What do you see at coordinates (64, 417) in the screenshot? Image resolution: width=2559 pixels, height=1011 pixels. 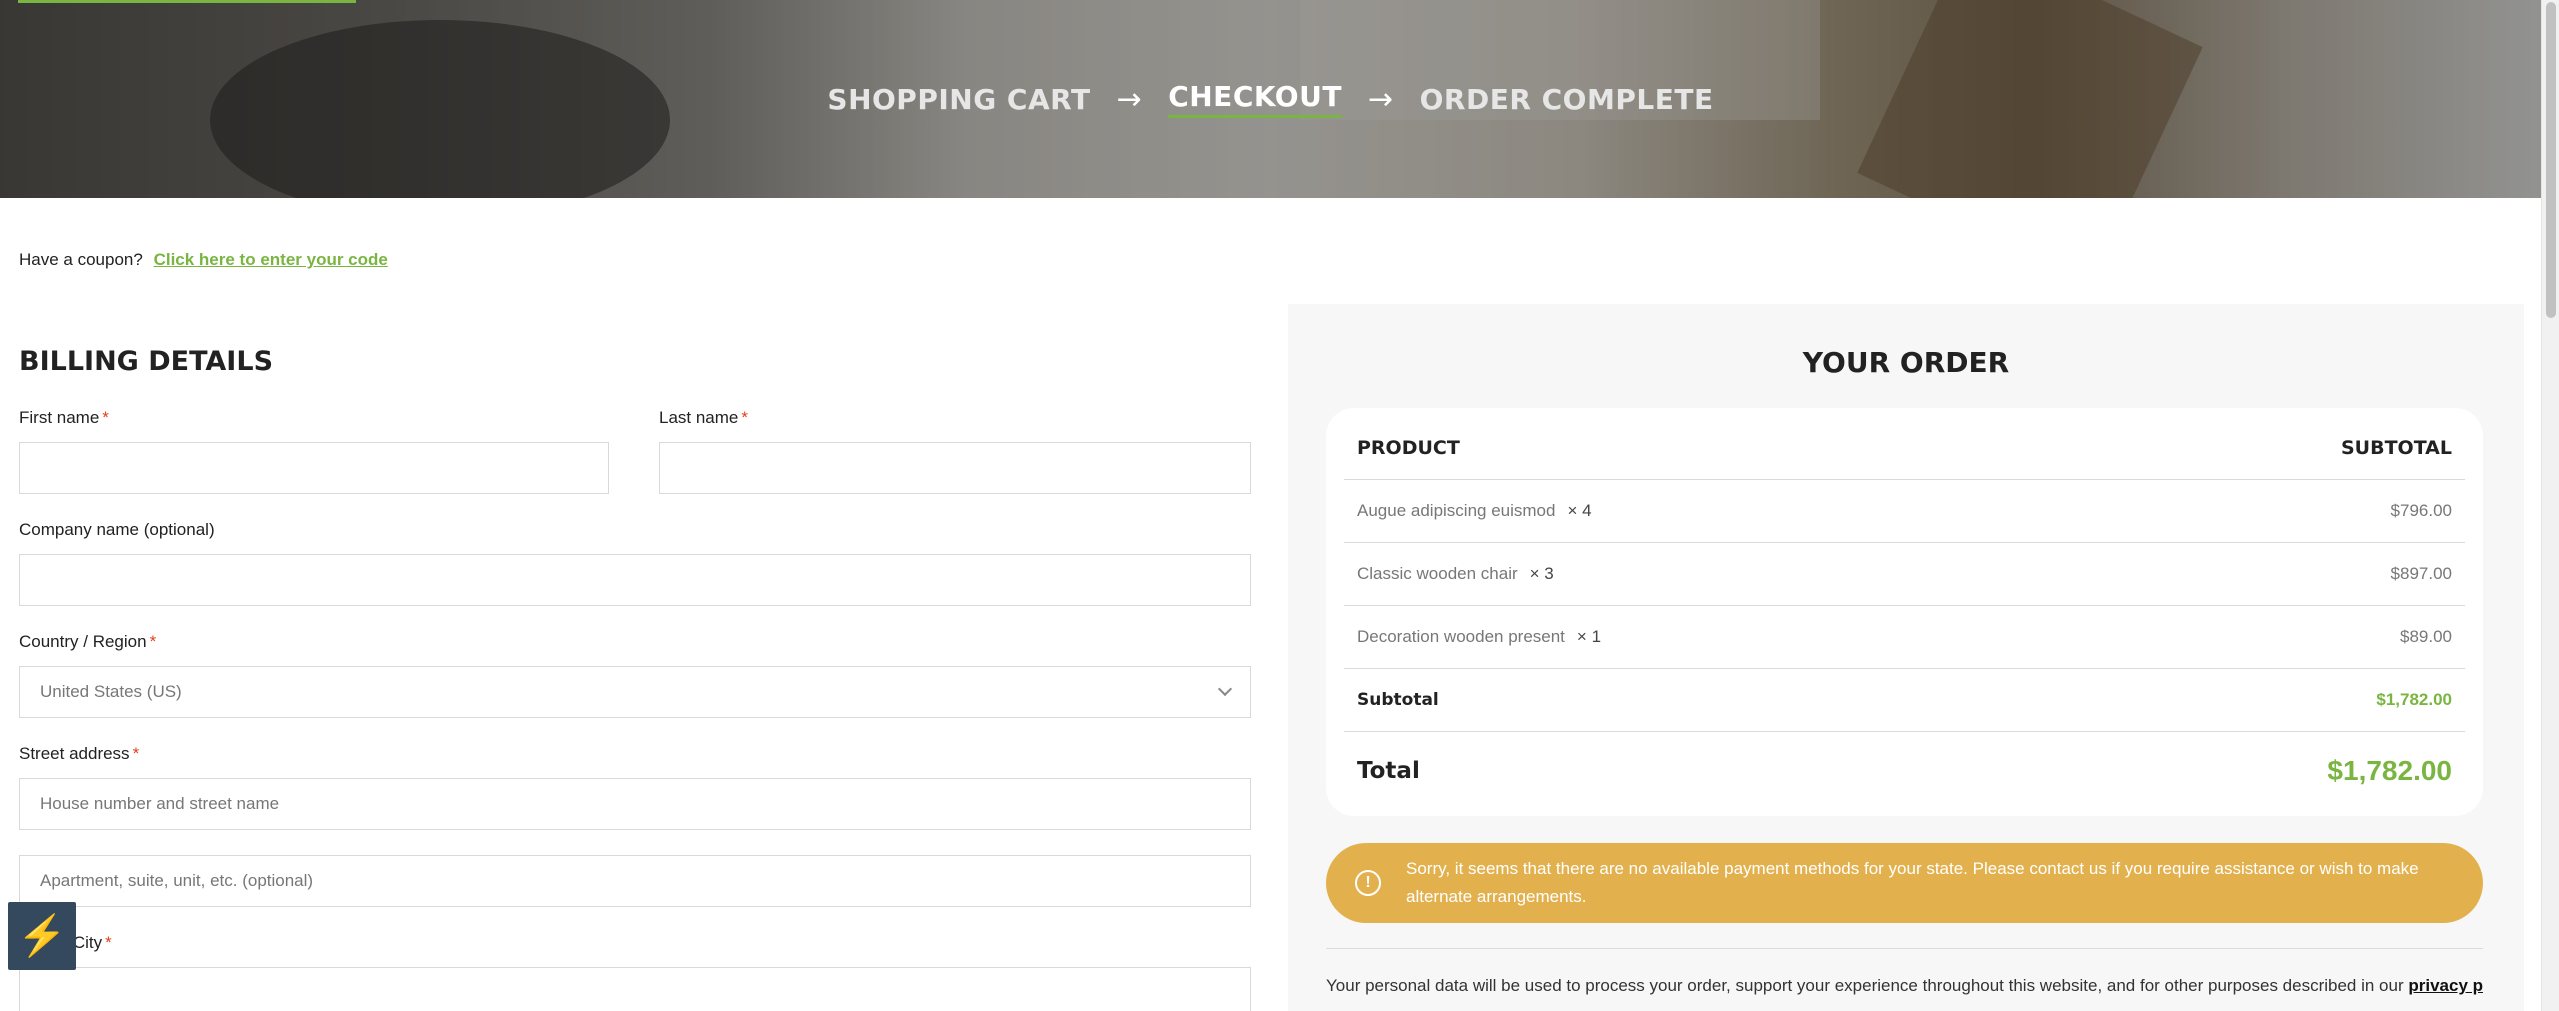 I see `first-name-label: First name *` at bounding box center [64, 417].